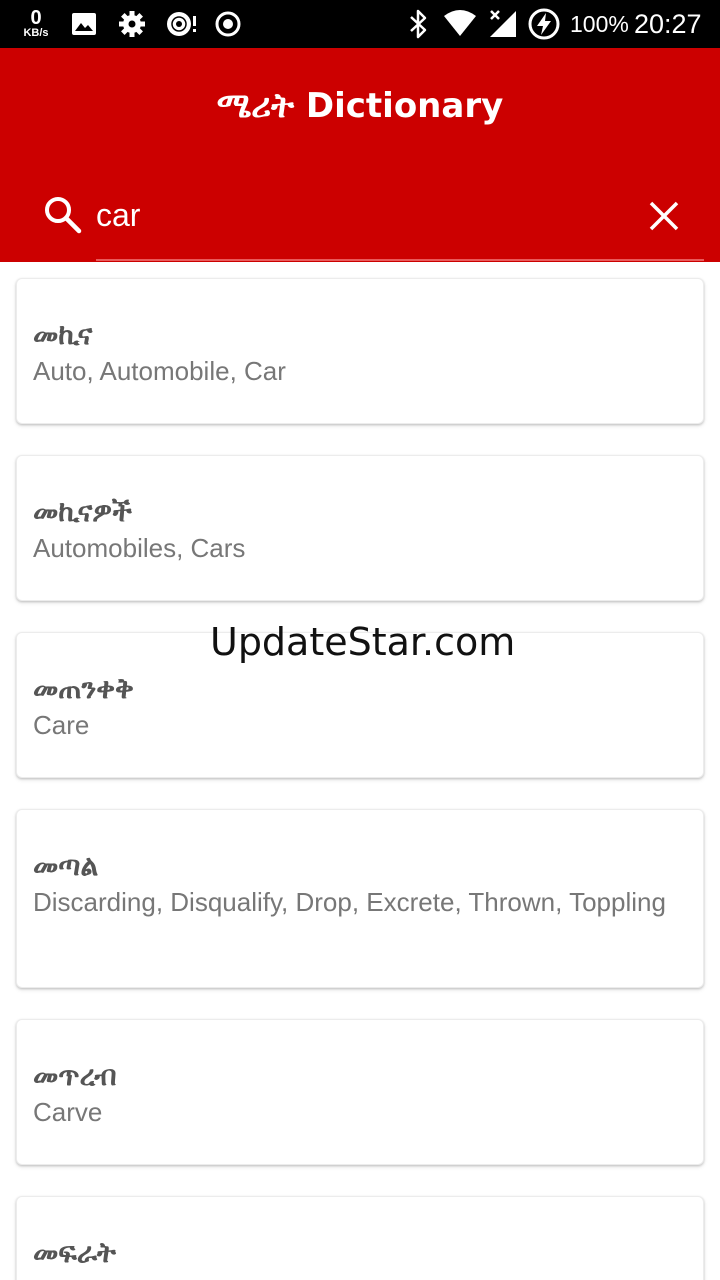 This screenshot has width=720, height=1280. Describe the element at coordinates (360, 528) in the screenshot. I see `list-item: መኪናዎች Automobiles, Cars` at that location.